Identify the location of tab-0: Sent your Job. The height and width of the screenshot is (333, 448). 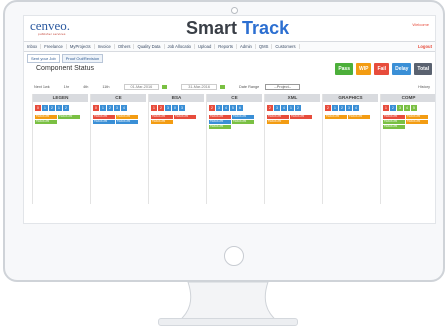
(43, 58).